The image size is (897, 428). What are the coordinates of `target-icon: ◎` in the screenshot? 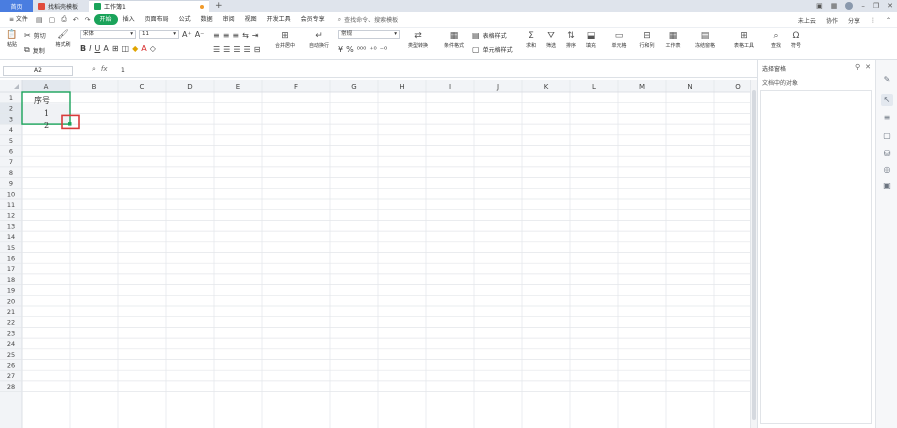 It's located at (887, 170).